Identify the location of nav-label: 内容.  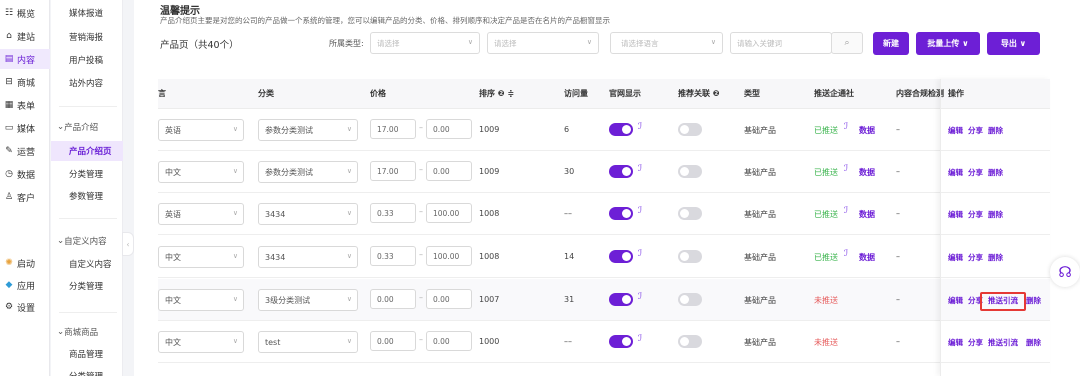
(26, 60).